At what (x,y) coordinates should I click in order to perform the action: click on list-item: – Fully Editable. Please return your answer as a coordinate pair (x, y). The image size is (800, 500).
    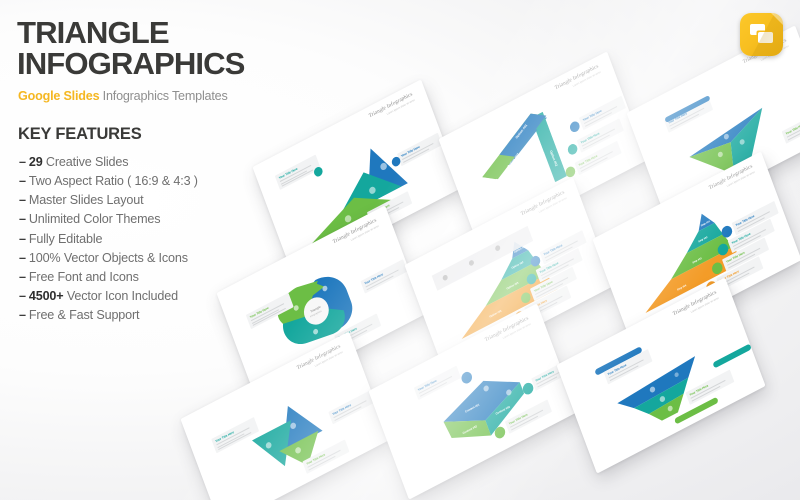
    Looking at the image, I should click on (153, 239).